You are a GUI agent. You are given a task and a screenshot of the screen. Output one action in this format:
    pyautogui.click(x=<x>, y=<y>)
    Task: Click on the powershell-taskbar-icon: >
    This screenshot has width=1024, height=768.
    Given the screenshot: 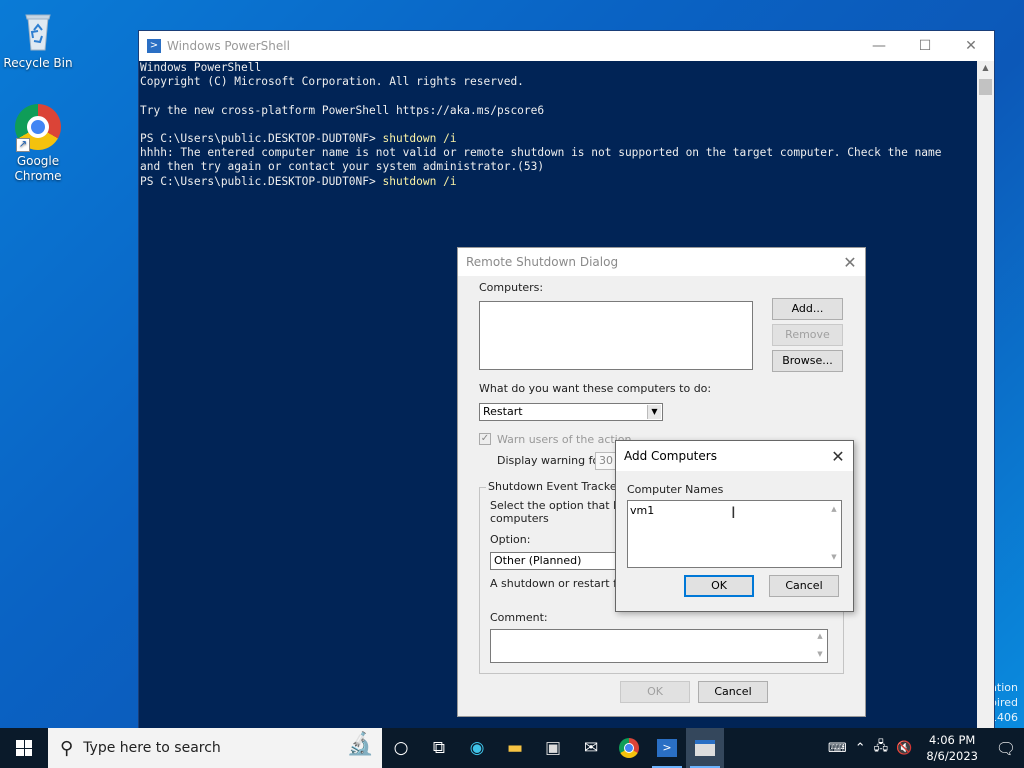 What is the action you would take?
    pyautogui.click(x=667, y=748)
    